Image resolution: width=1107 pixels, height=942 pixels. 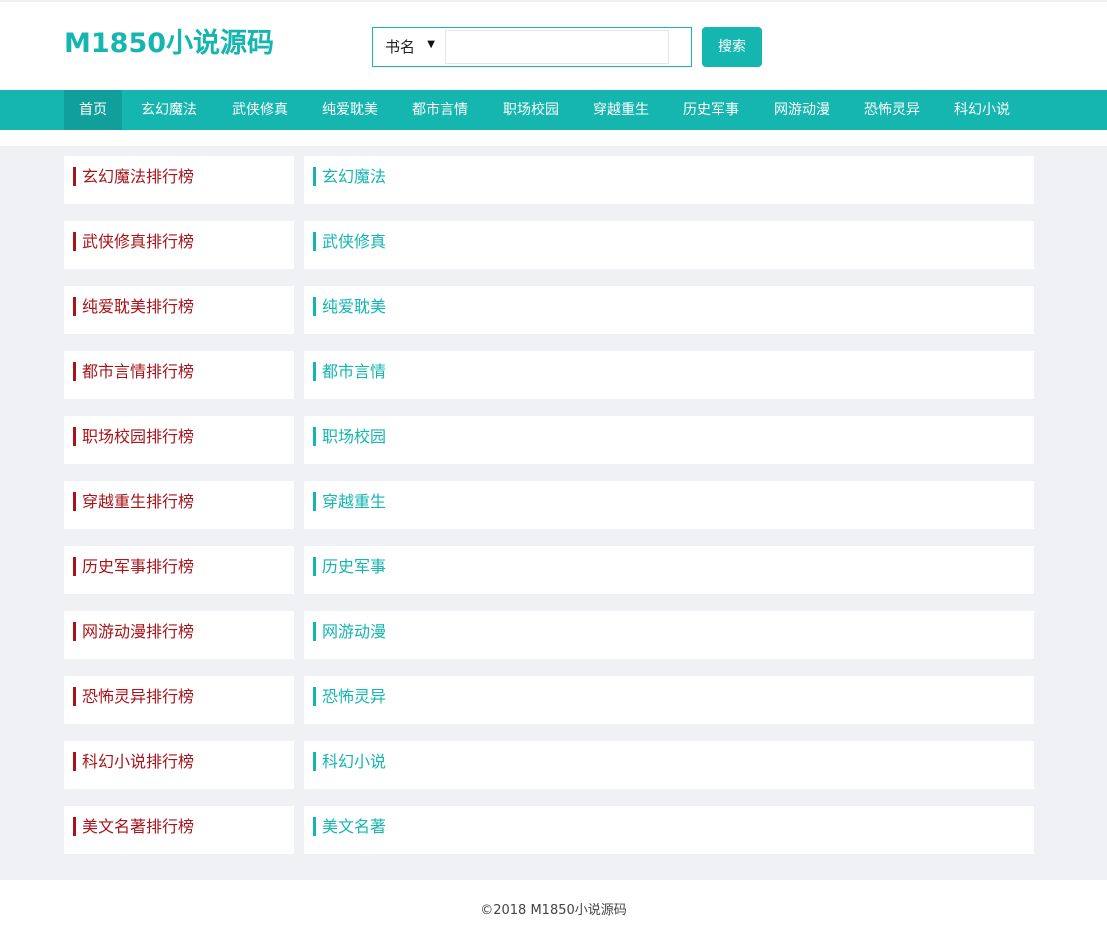 I want to click on search-type-select: 书名 ▼, so click(x=409, y=47).